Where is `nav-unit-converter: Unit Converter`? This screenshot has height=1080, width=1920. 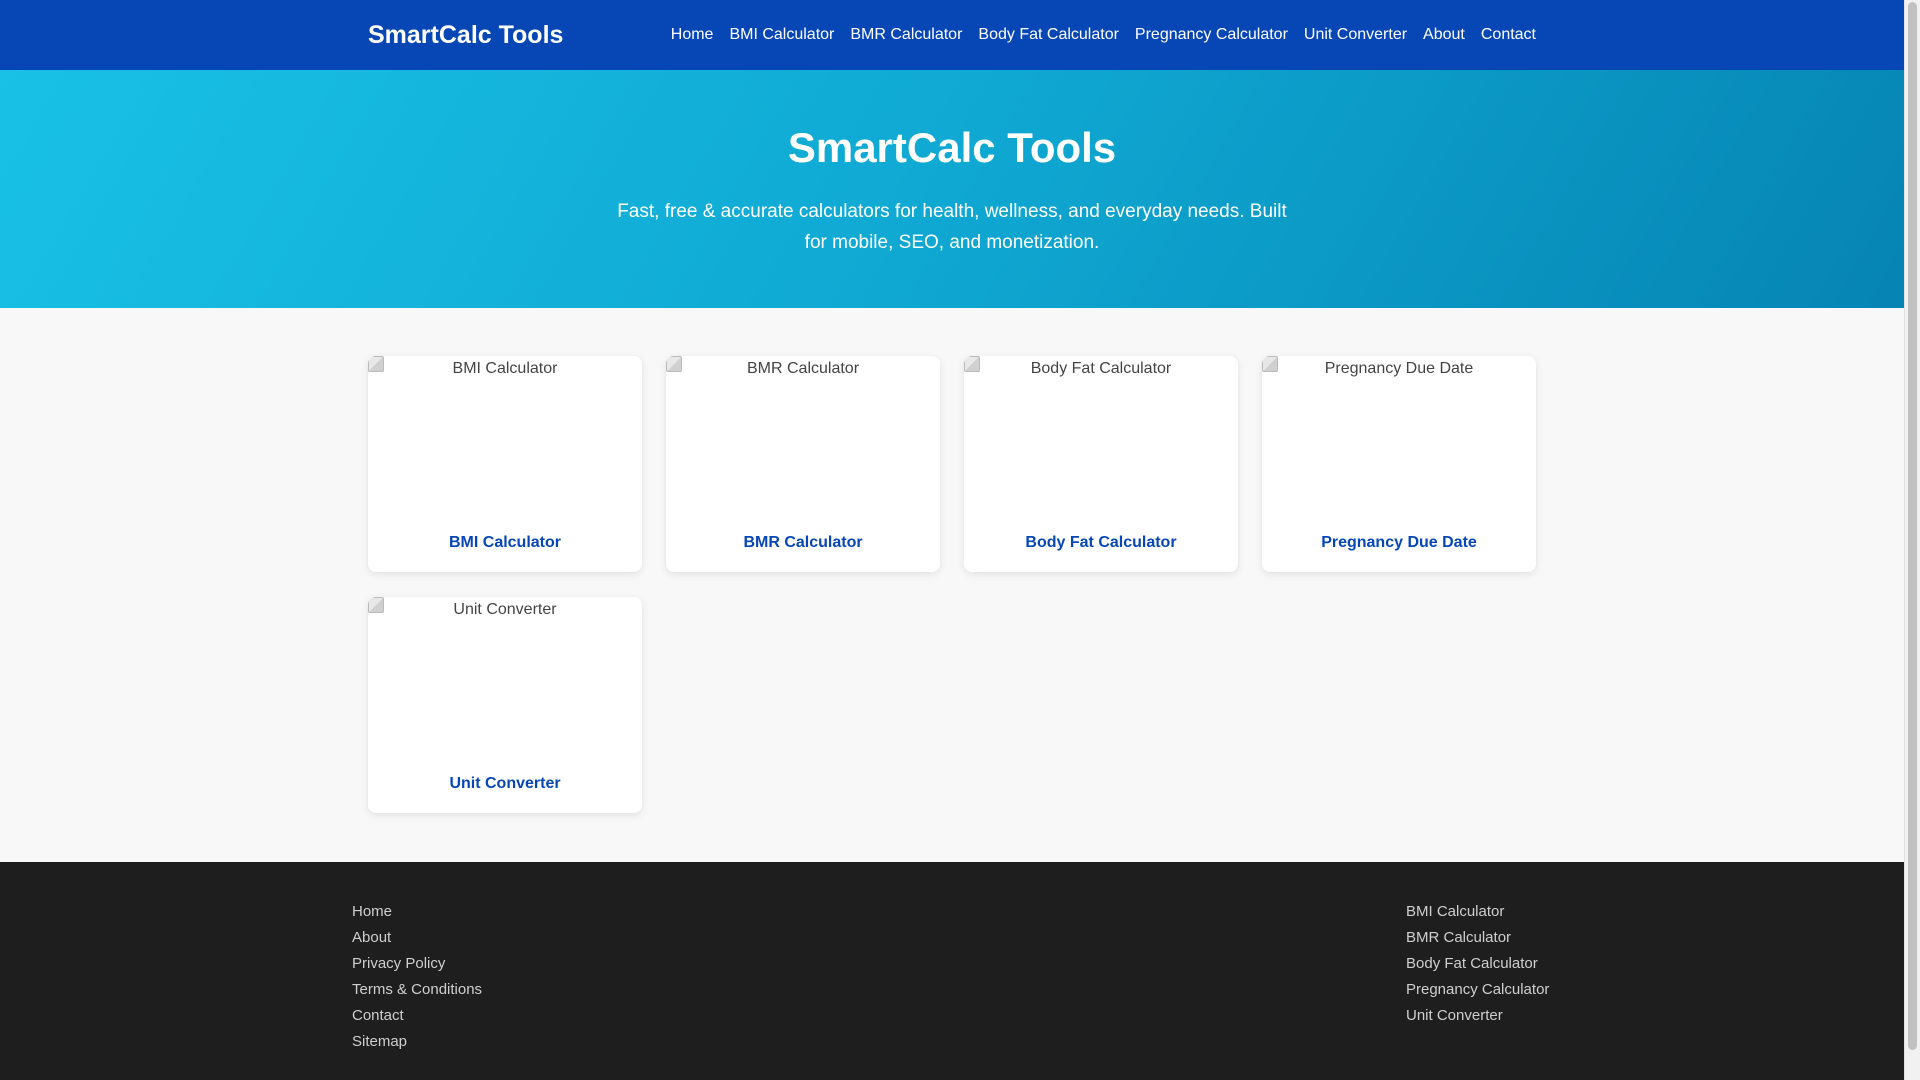 nav-unit-converter: Unit Converter is located at coordinates (1355, 35).